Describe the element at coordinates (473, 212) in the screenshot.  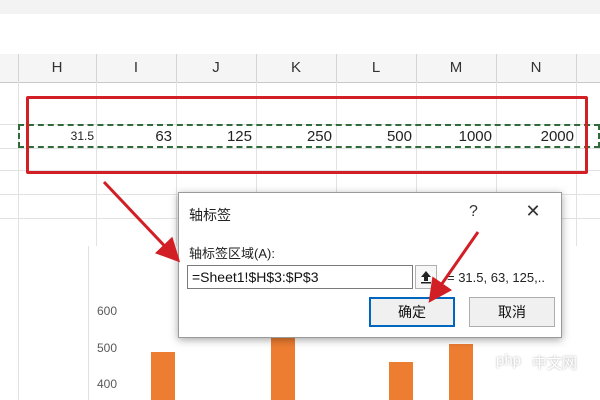
I see `help-icon: ?` at that location.